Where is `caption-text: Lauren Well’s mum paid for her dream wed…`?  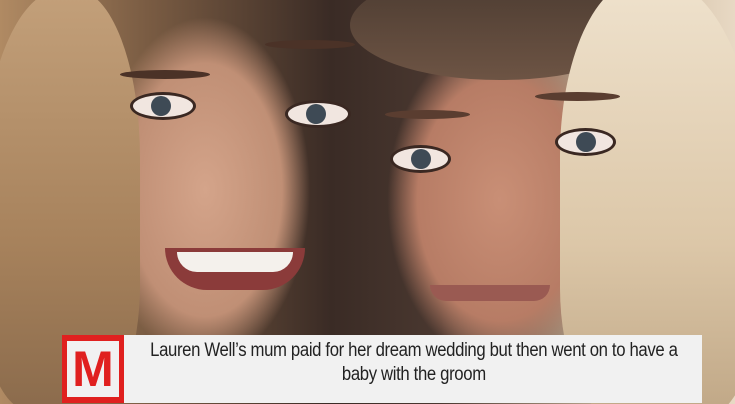 caption-text: Lauren Well’s mum paid for her dream wed… is located at coordinates (414, 362).